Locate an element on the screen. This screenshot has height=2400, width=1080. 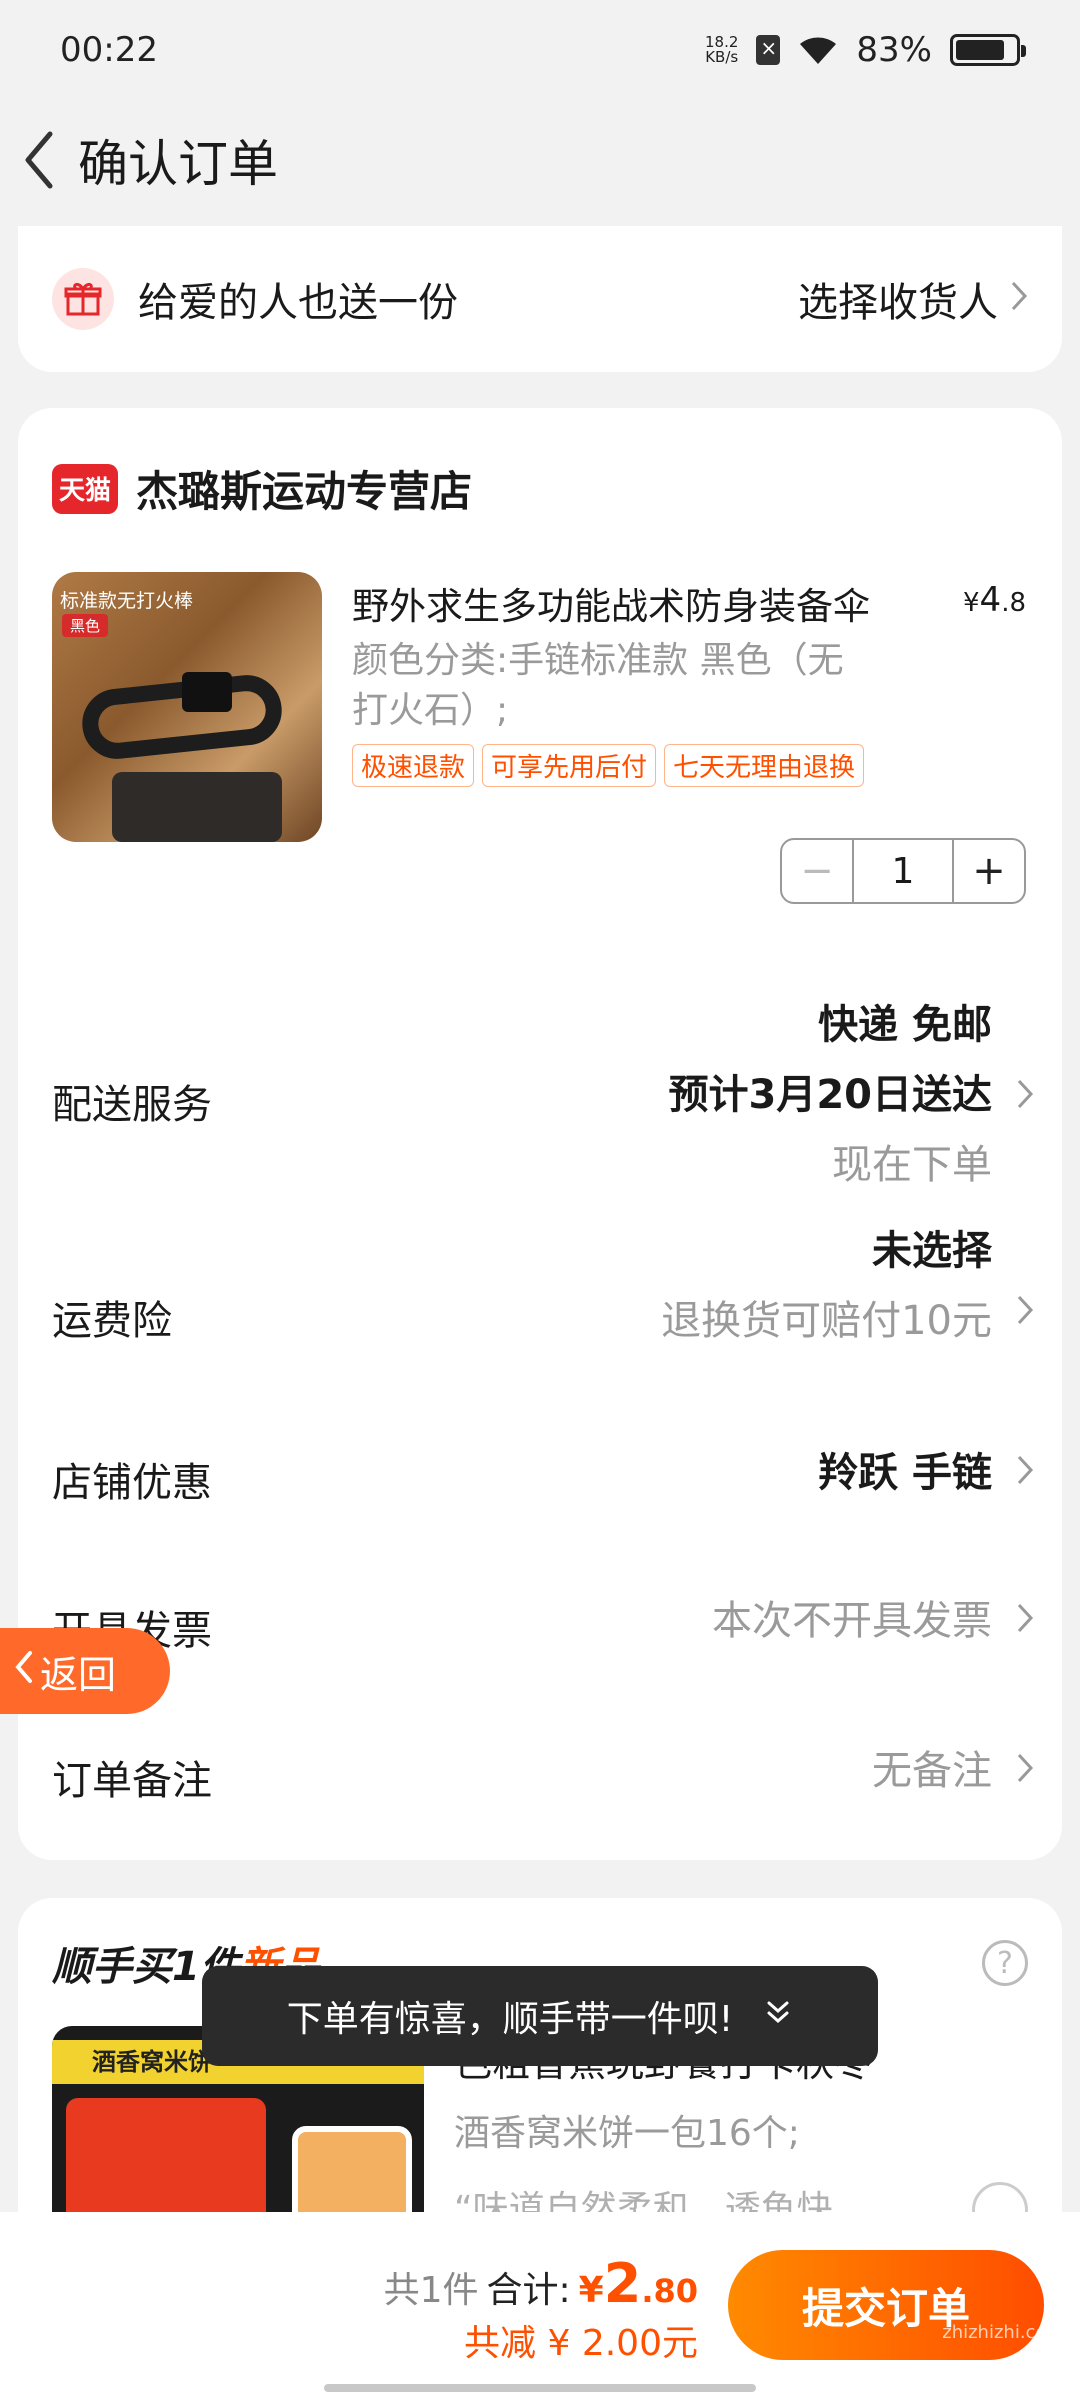
delivery-info: 快递 免邮 预计3月20日送达 现在下单 is located at coordinates (831, 1095).